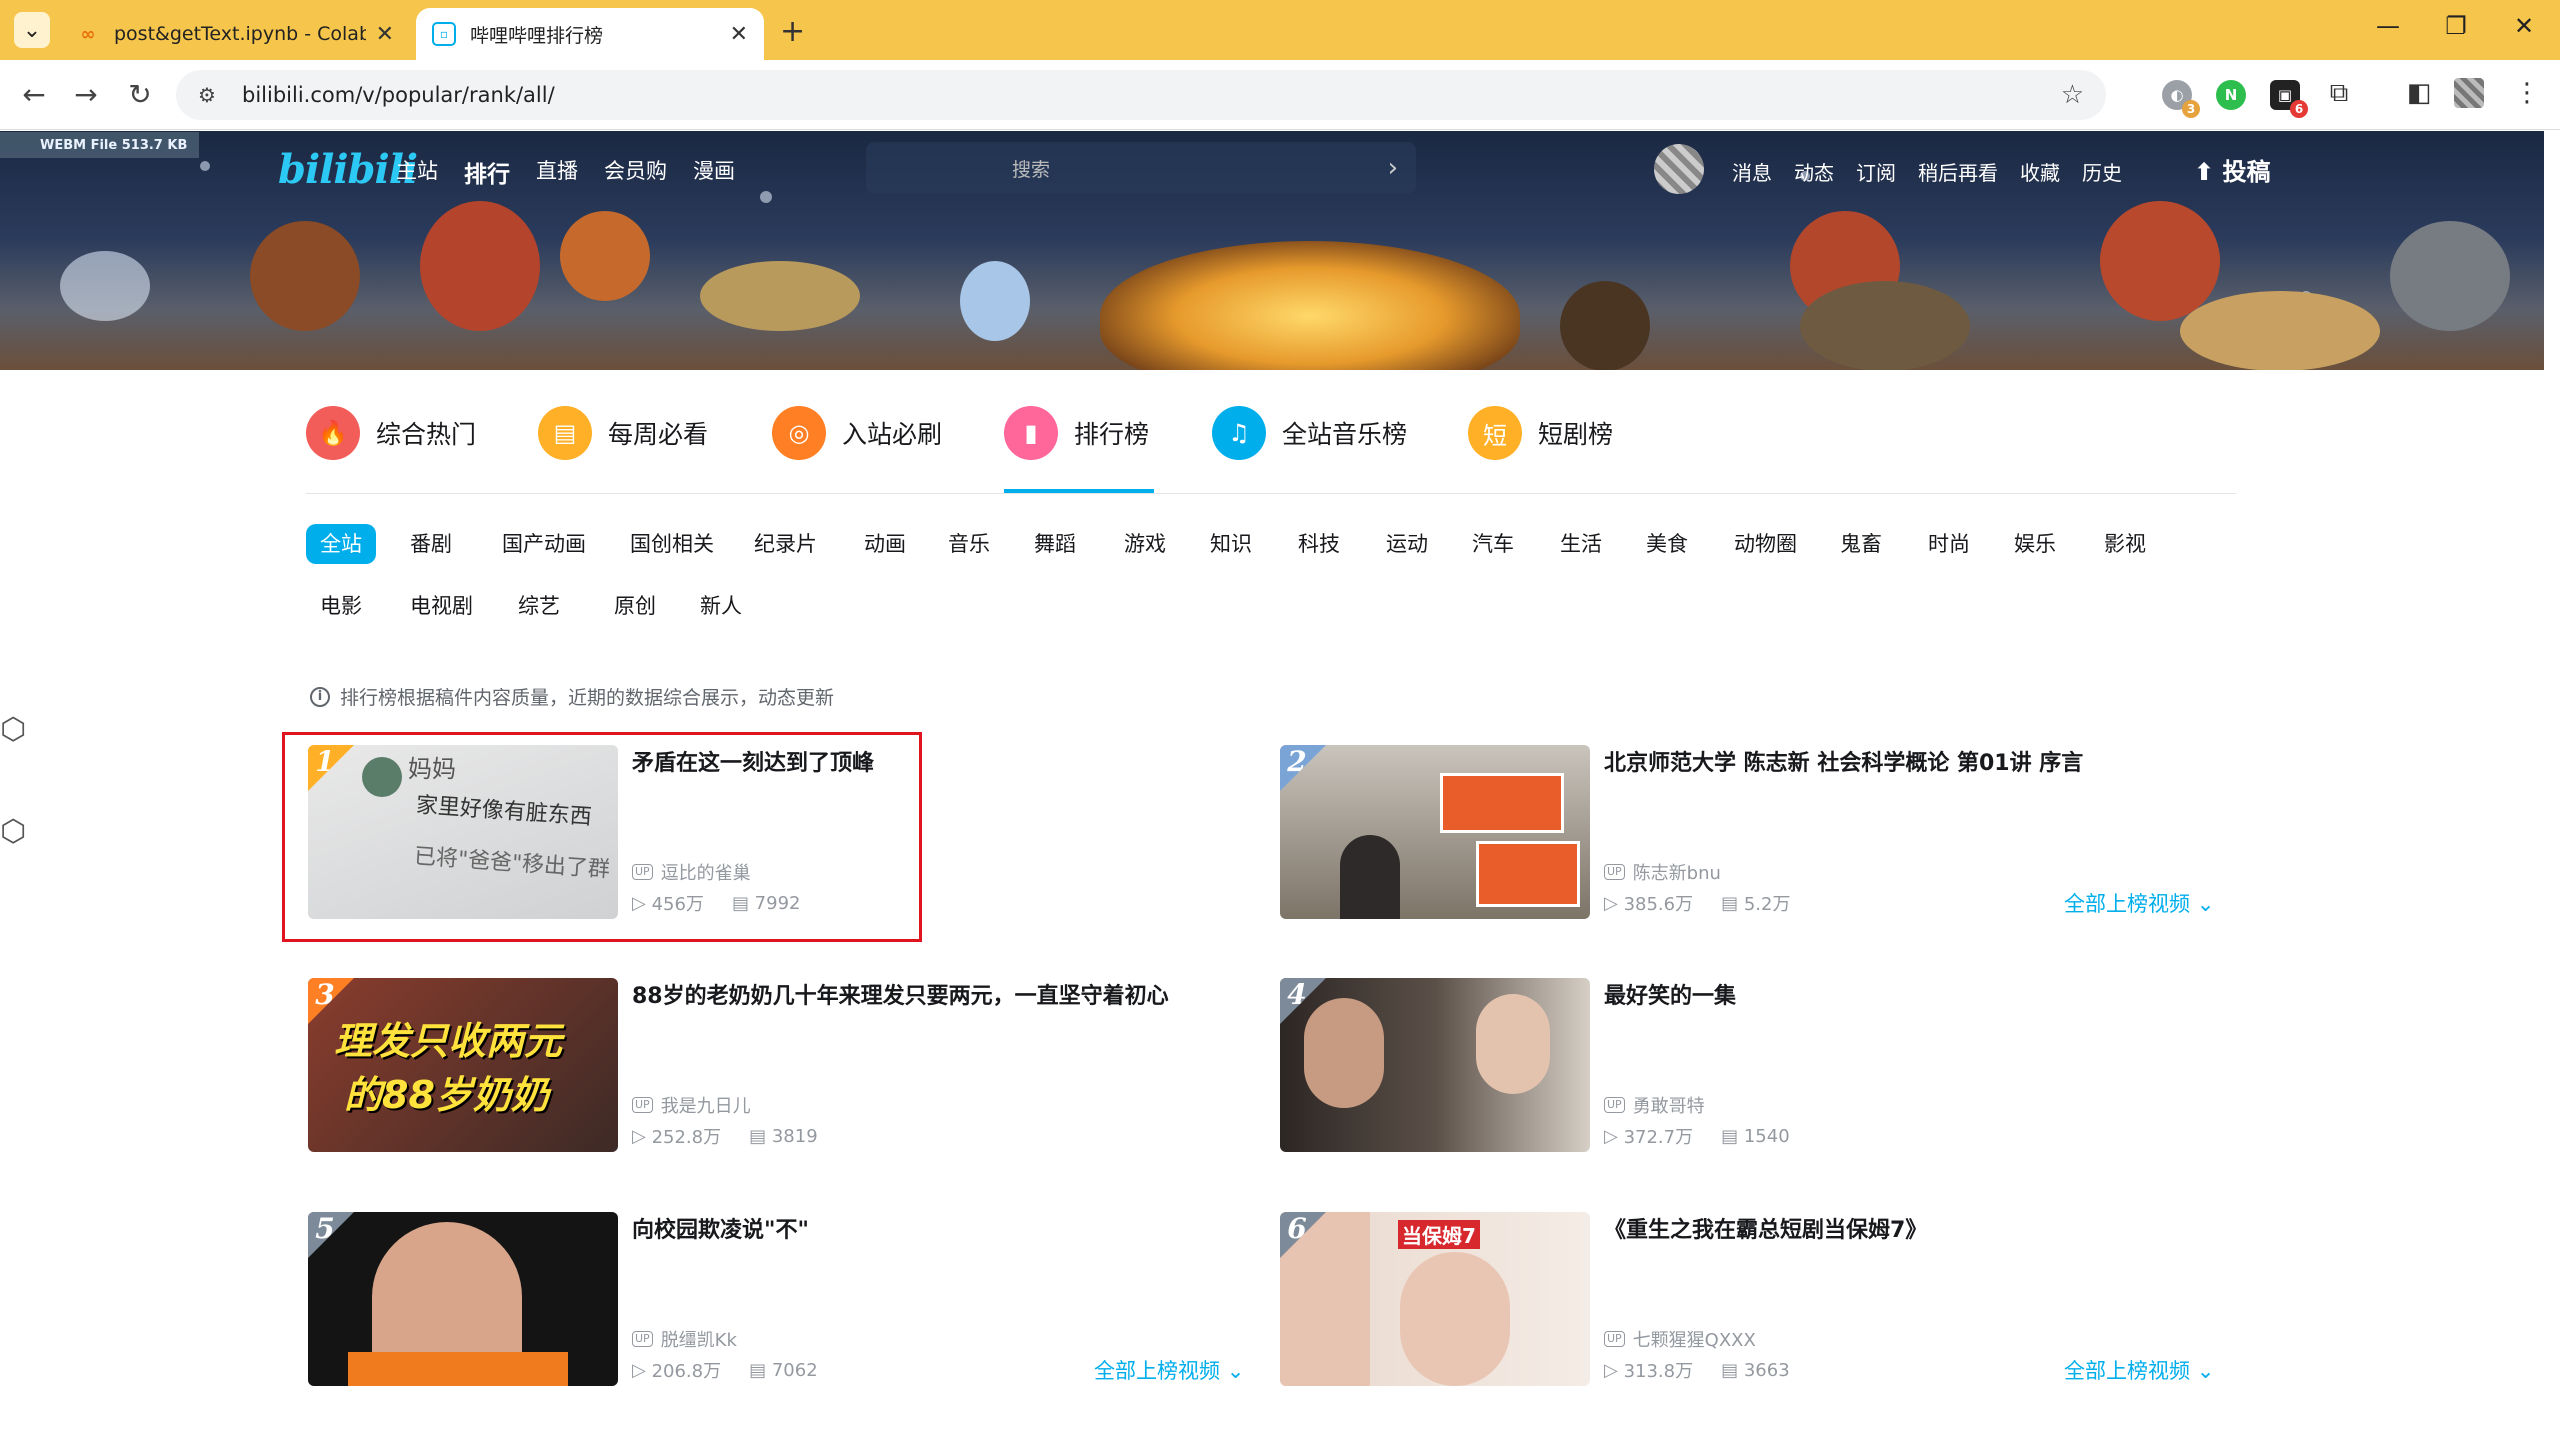 This screenshot has height=1440, width=2560. Describe the element at coordinates (1760, 1068) in the screenshot. I see `rank-item: 4 最好笑的一集 UP 勇敢哥特 ▷ 372.7万 ▤ 1540` at that location.